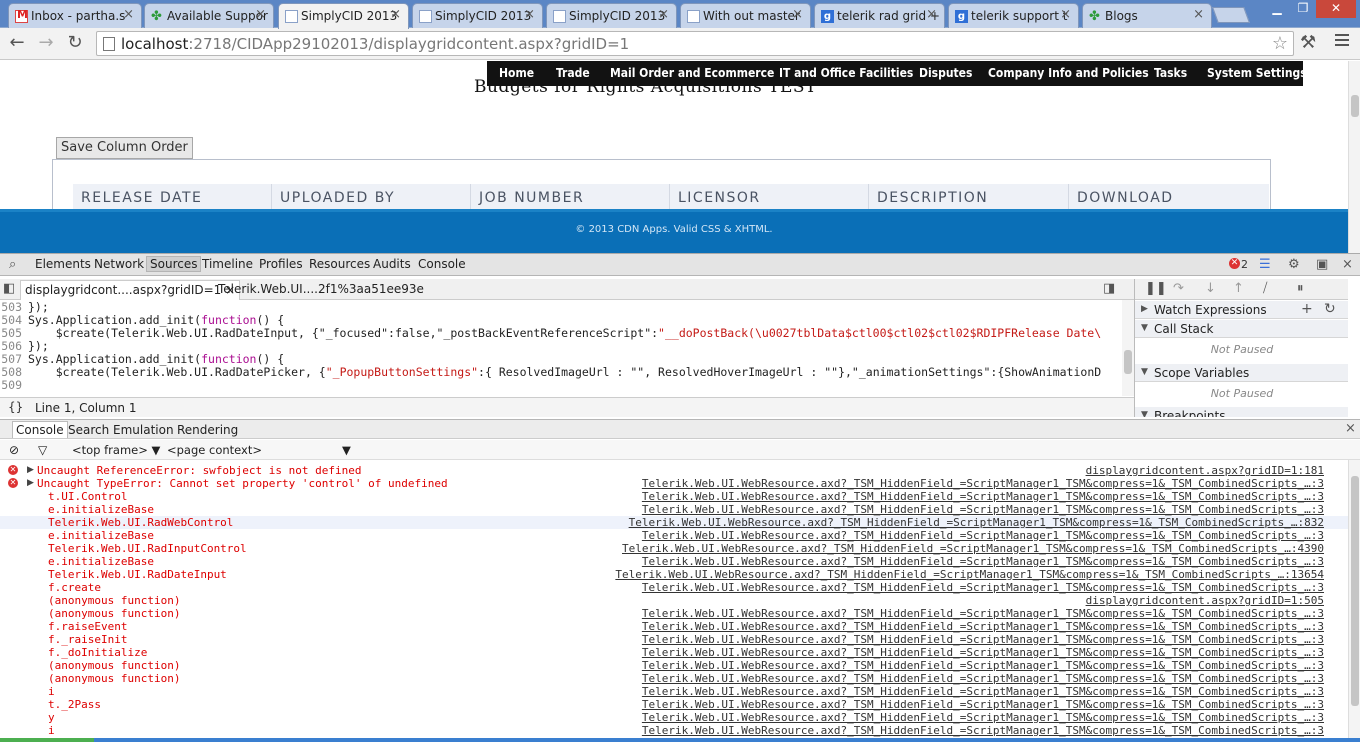 This screenshot has width=1360, height=742. Describe the element at coordinates (14, 450) in the screenshot. I see `clear-console-icon: ⊘` at that location.